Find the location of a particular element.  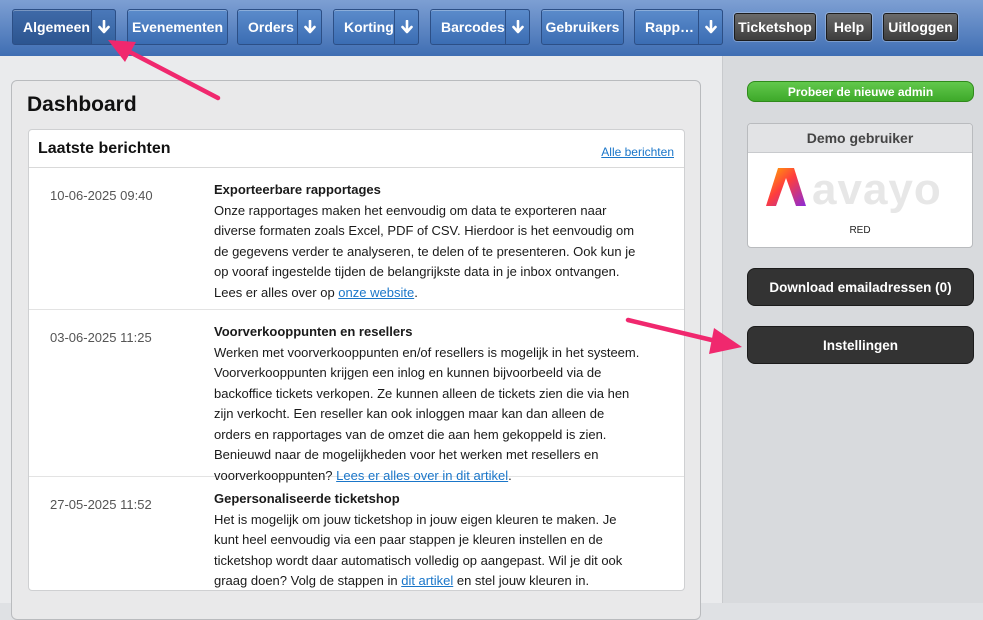

nav-evenementen: Evenementen is located at coordinates (177, 27).